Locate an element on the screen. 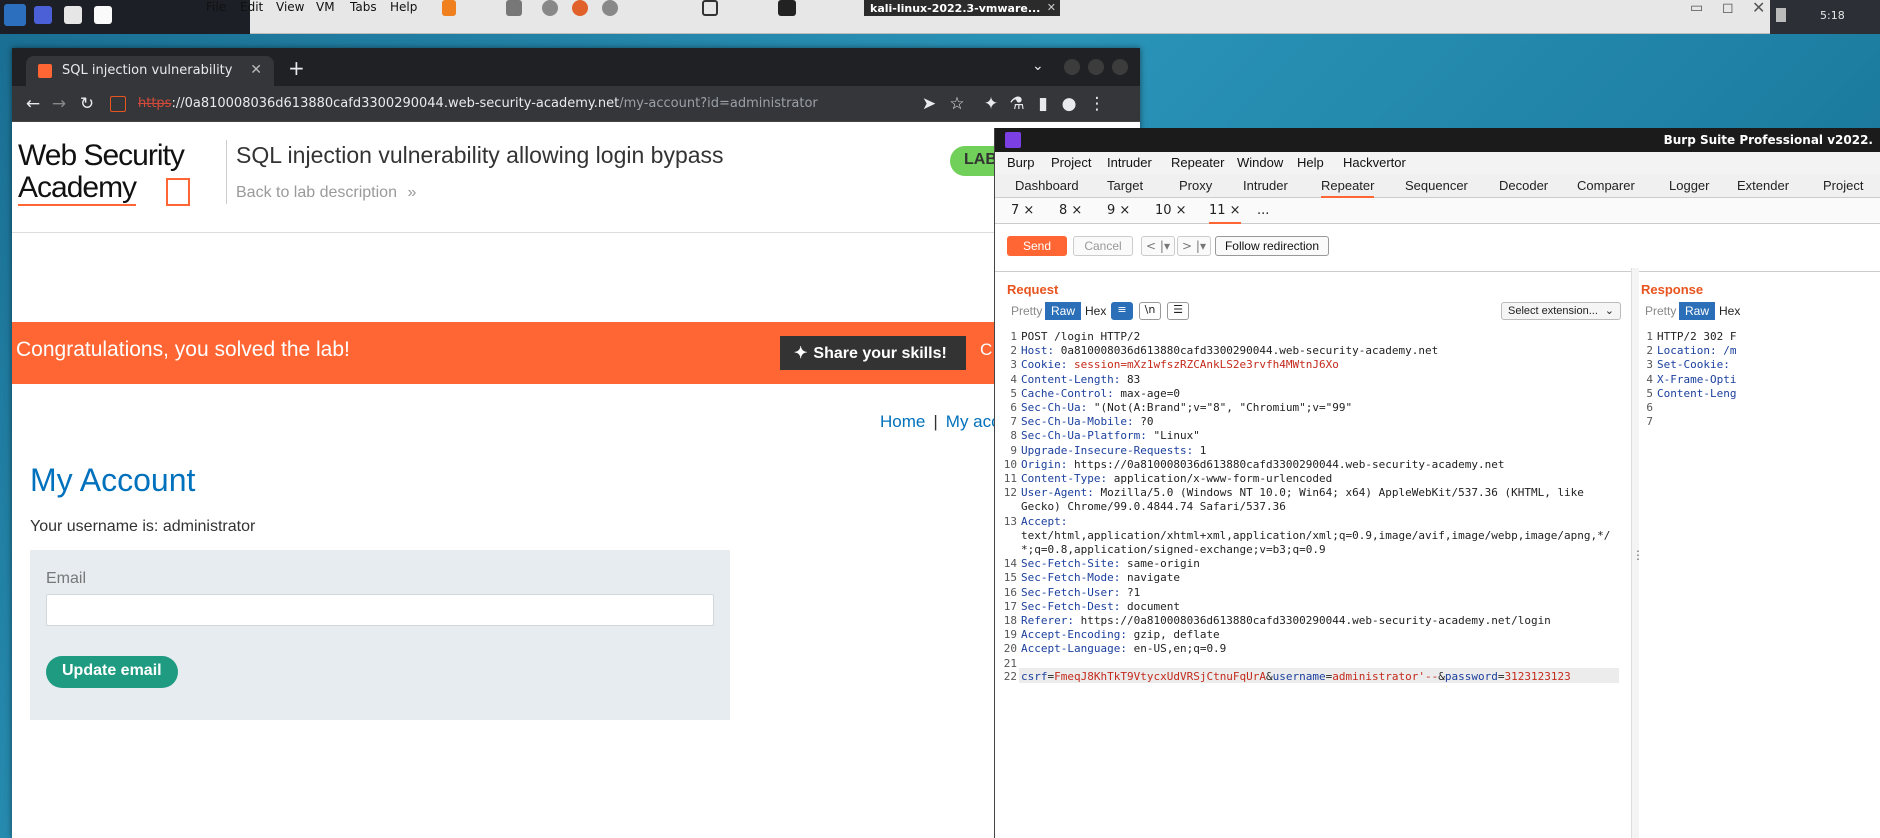  tab-comparer: Comparer is located at coordinates (1606, 185).